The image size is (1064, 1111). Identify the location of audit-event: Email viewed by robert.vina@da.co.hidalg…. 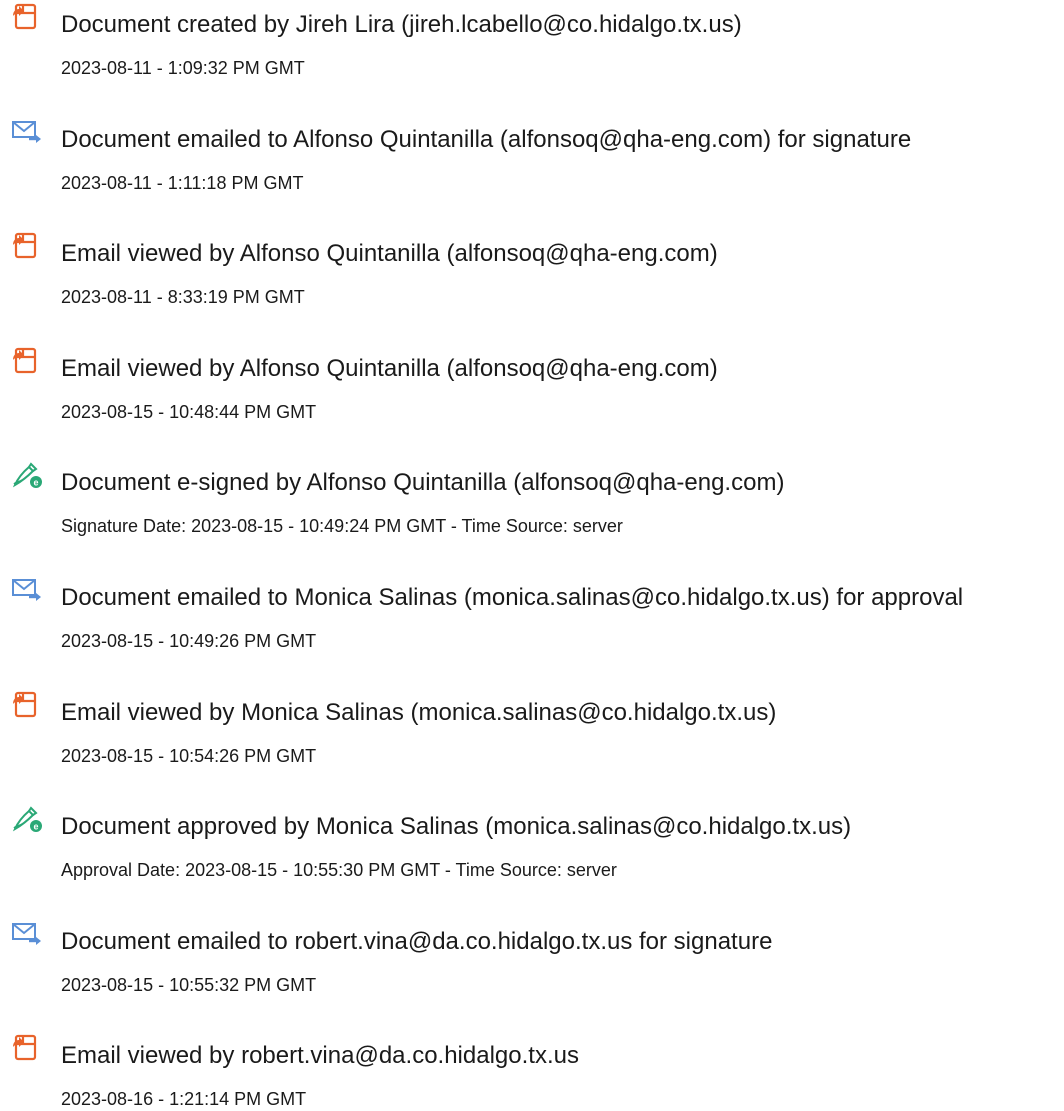
(532, 1071).